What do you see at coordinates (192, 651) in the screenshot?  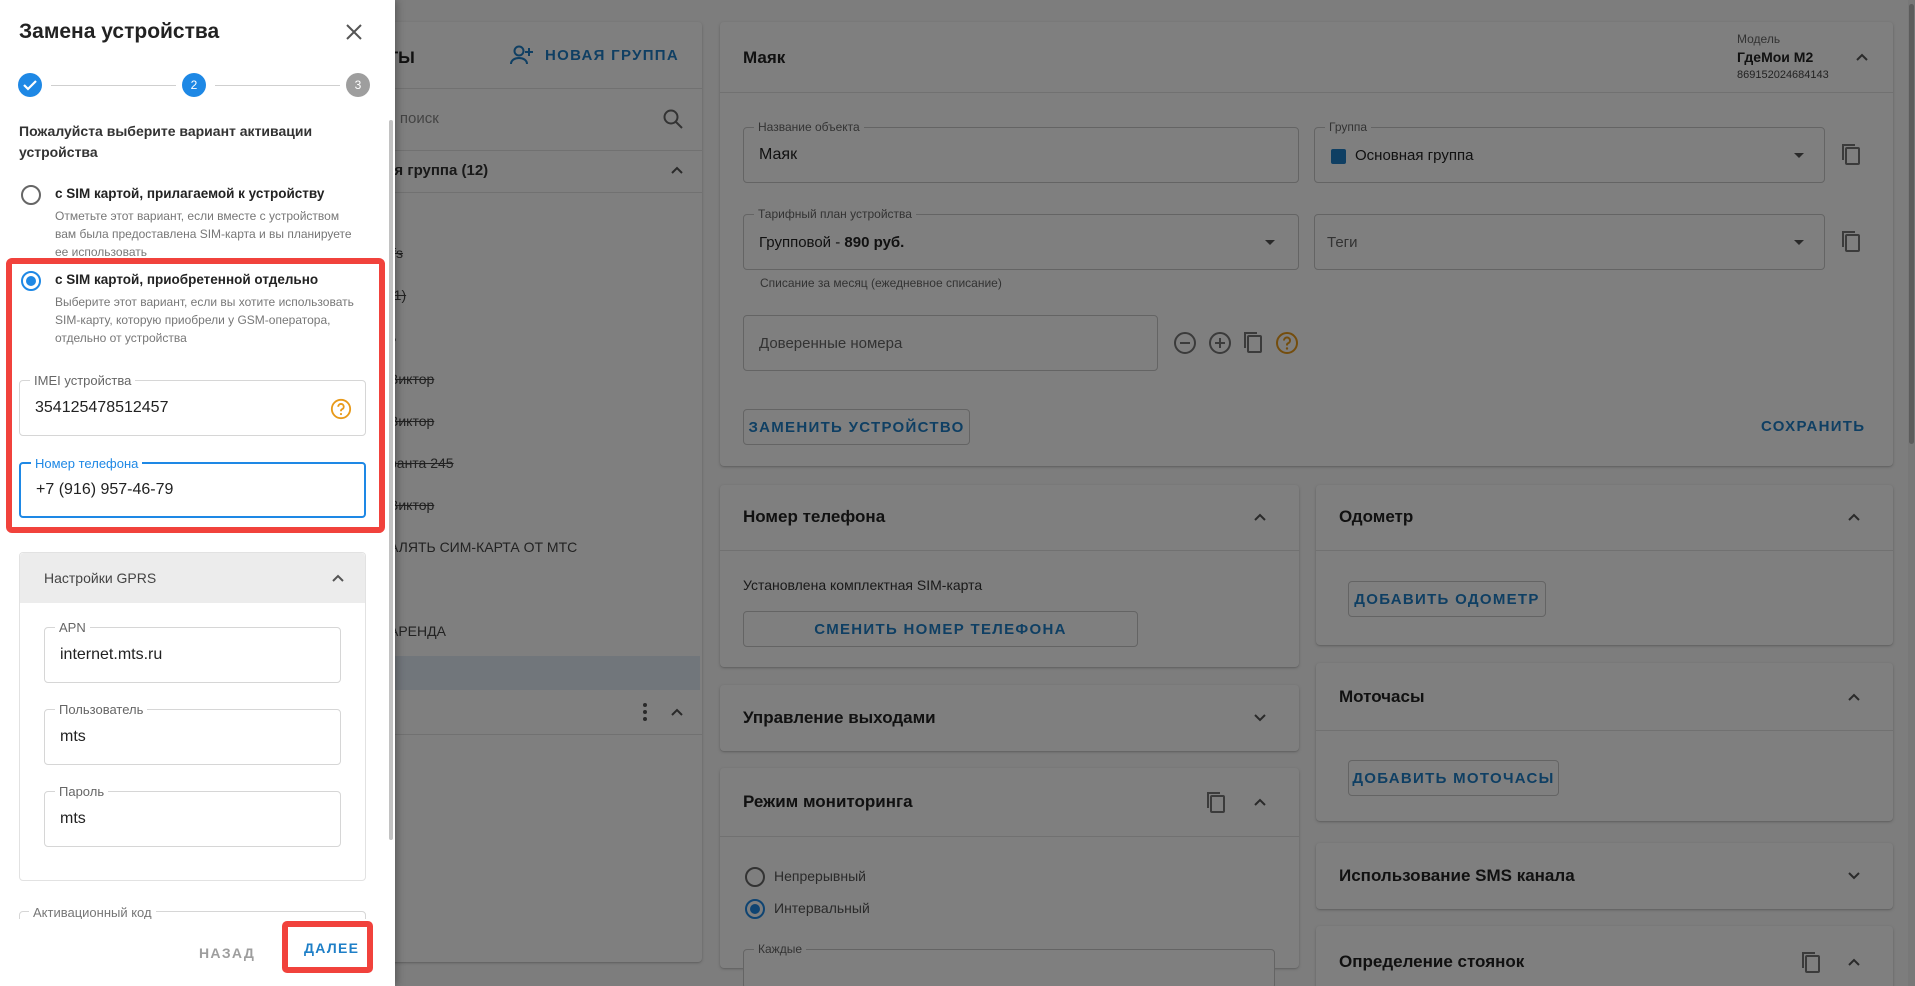 I see `apn-field: APN internet.mts.ru` at bounding box center [192, 651].